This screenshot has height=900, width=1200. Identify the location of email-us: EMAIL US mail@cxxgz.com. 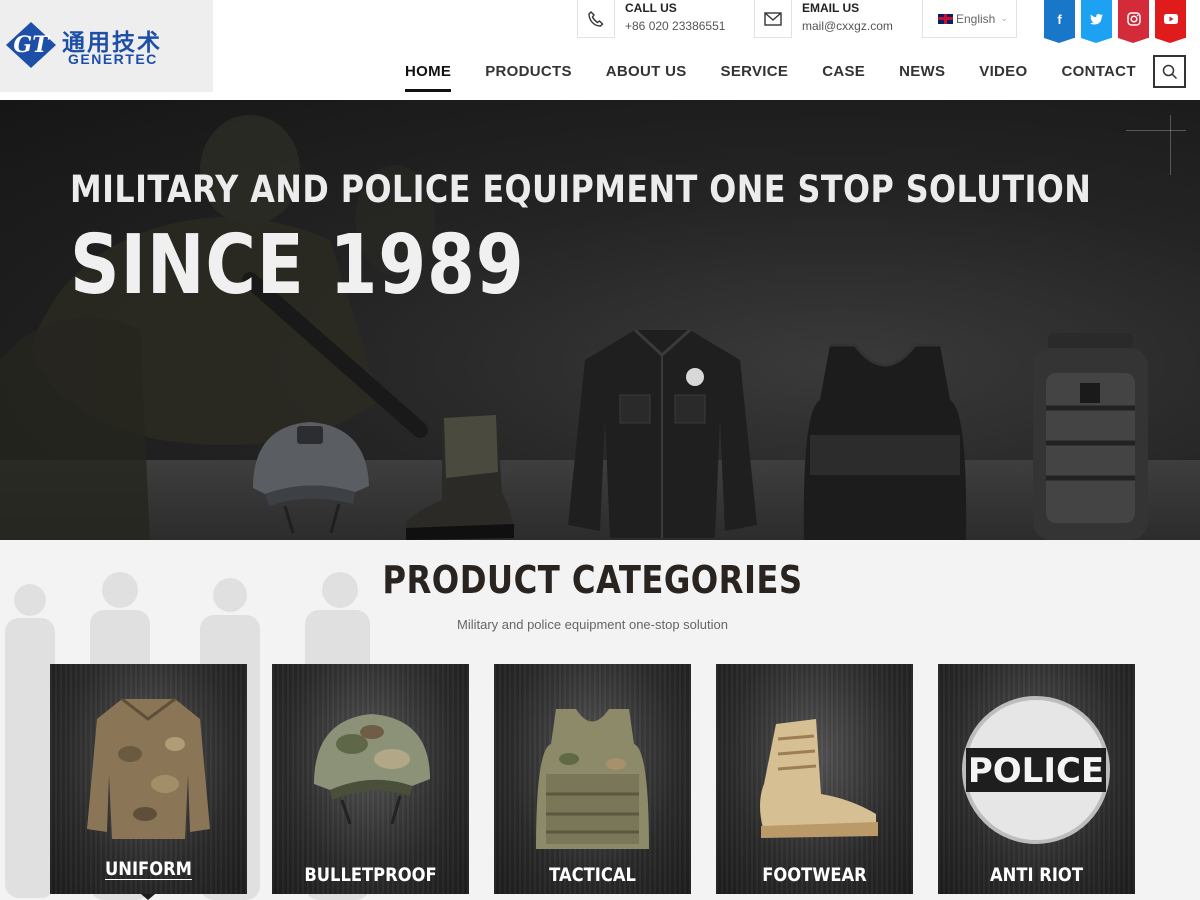
(834, 19).